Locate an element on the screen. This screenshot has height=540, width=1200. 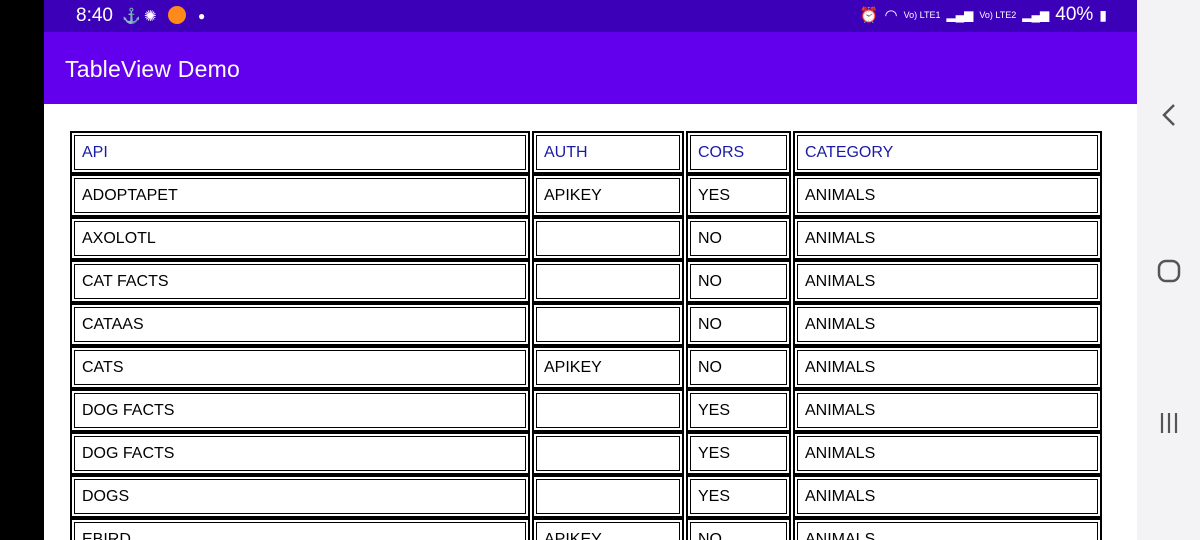
chevron-left-icon is located at coordinates (1168, 115).